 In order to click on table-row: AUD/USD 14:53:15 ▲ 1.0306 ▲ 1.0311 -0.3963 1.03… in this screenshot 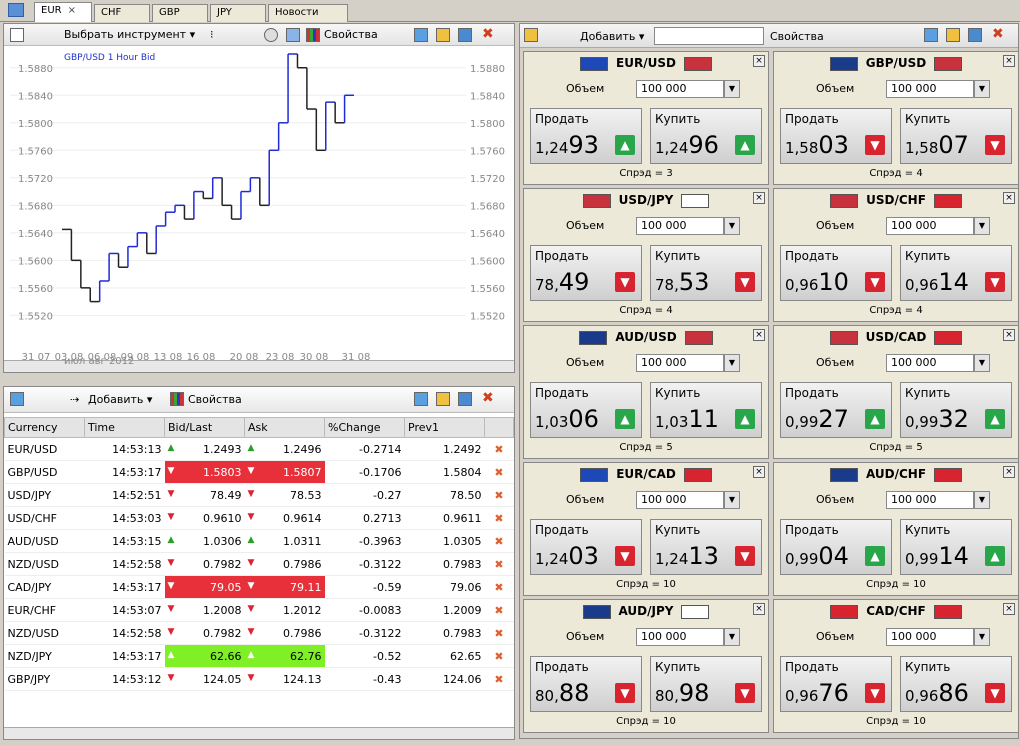, I will do `click(259, 541)`.